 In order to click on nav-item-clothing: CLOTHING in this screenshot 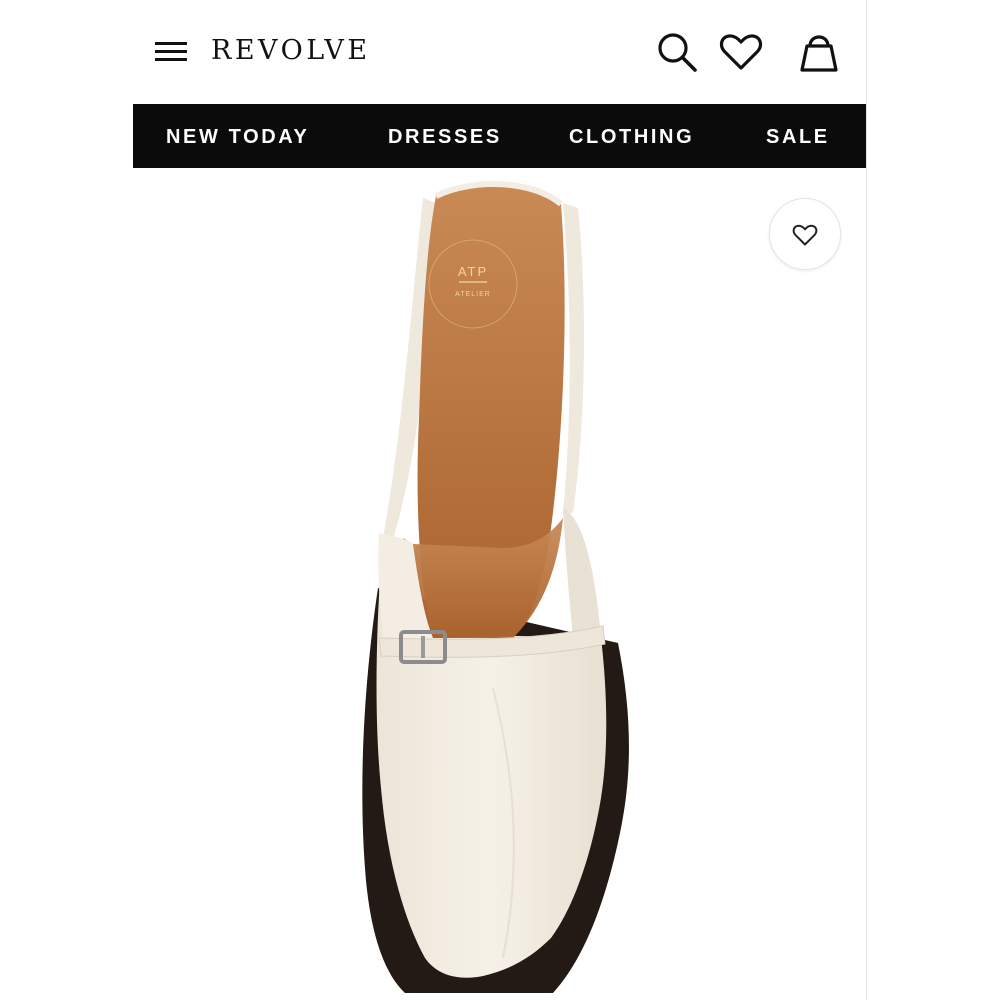, I will do `click(631, 136)`.